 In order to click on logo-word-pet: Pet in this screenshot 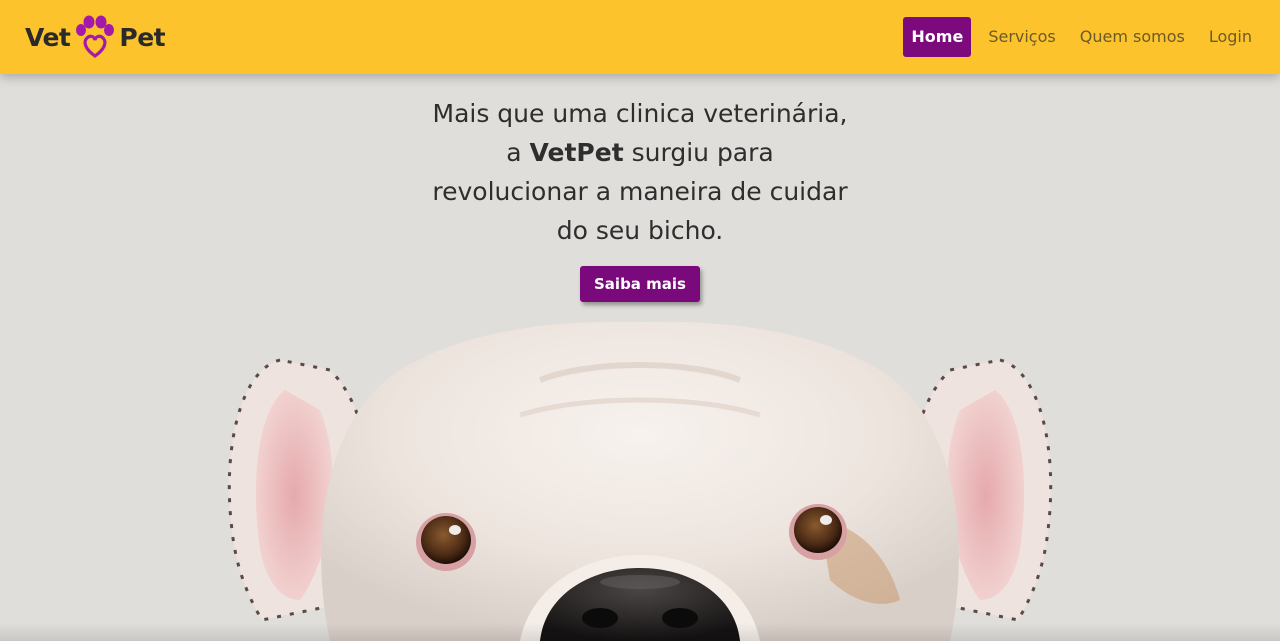, I will do `click(142, 37)`.